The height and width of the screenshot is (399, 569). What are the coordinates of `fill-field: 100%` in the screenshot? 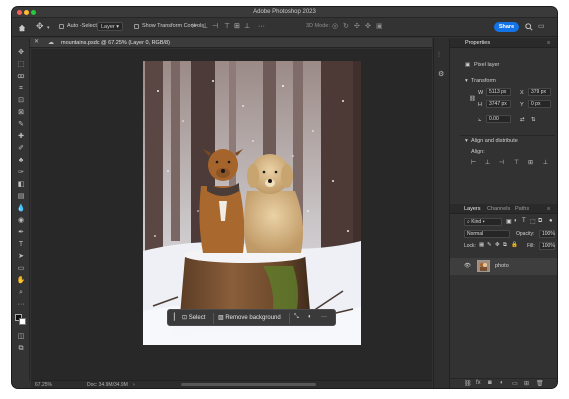 It's located at (547, 246).